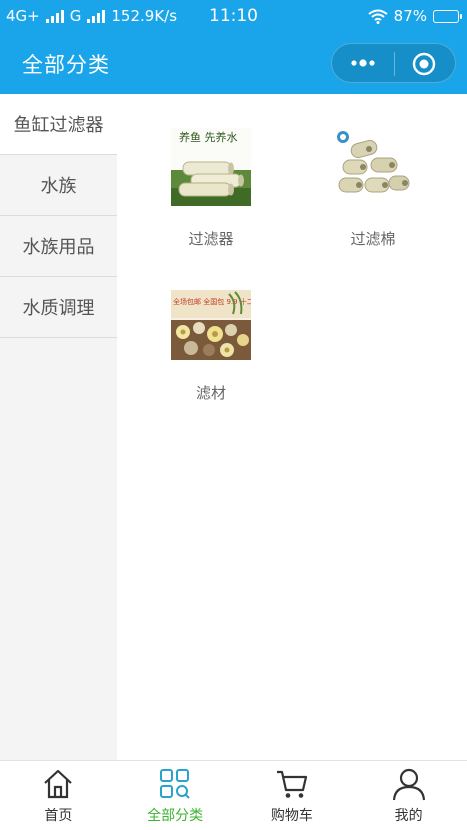 This screenshot has height=830, width=467. Describe the element at coordinates (58, 816) in the screenshot. I see `tab-label: 首页` at that location.